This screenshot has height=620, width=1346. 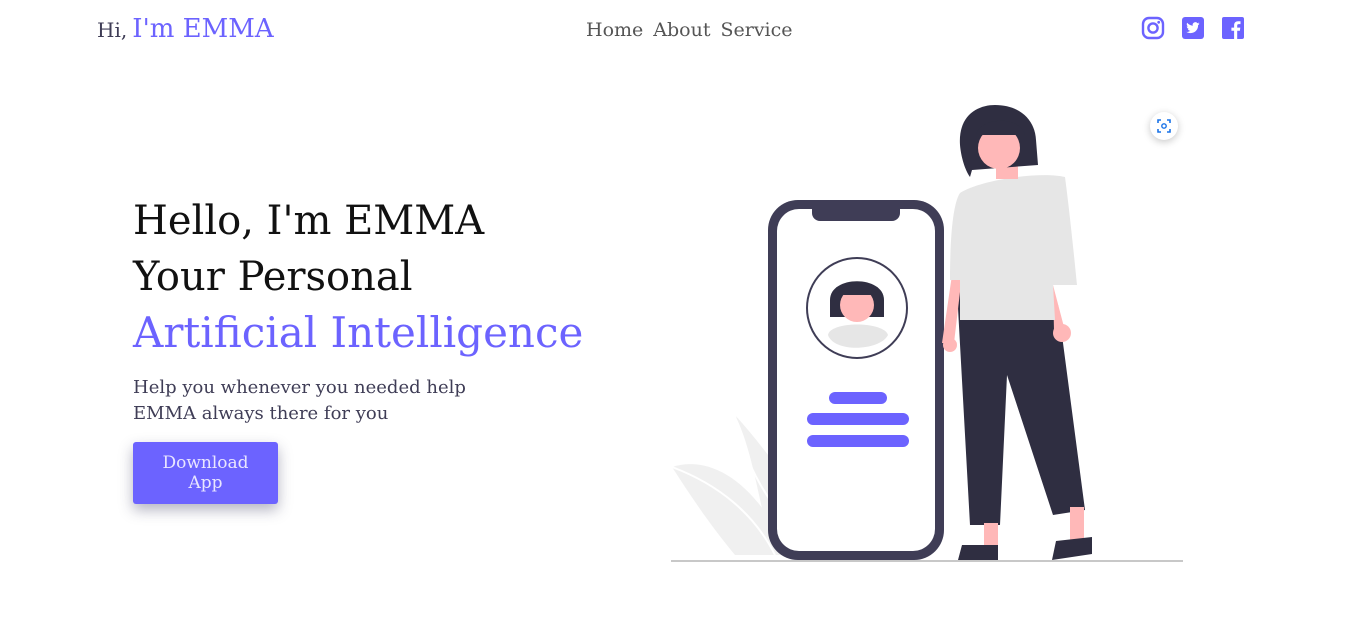 I want to click on visual-search-button, so click(x=1164, y=126).